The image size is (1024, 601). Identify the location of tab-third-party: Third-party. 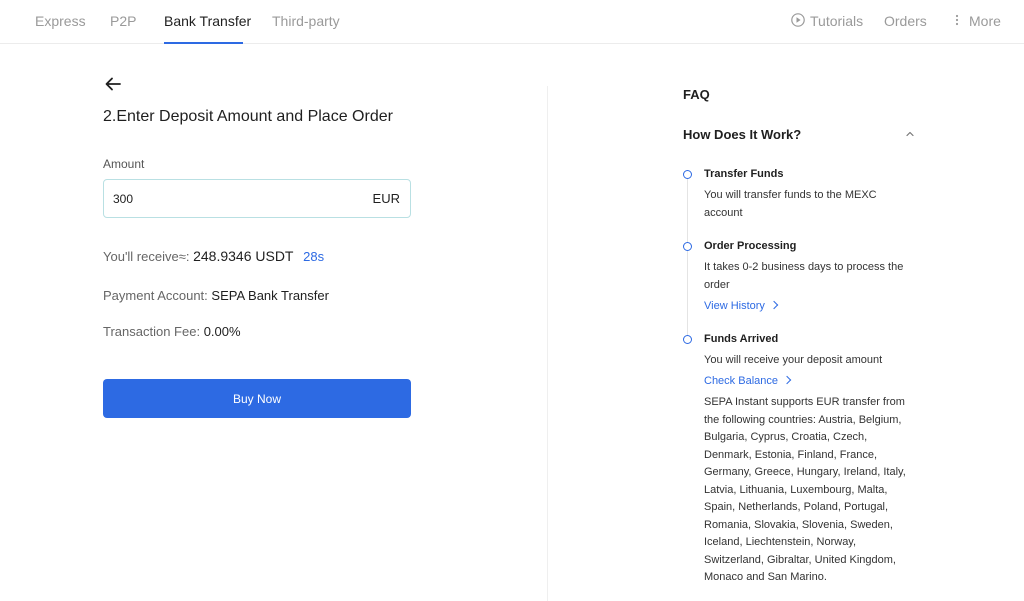
(306, 21).